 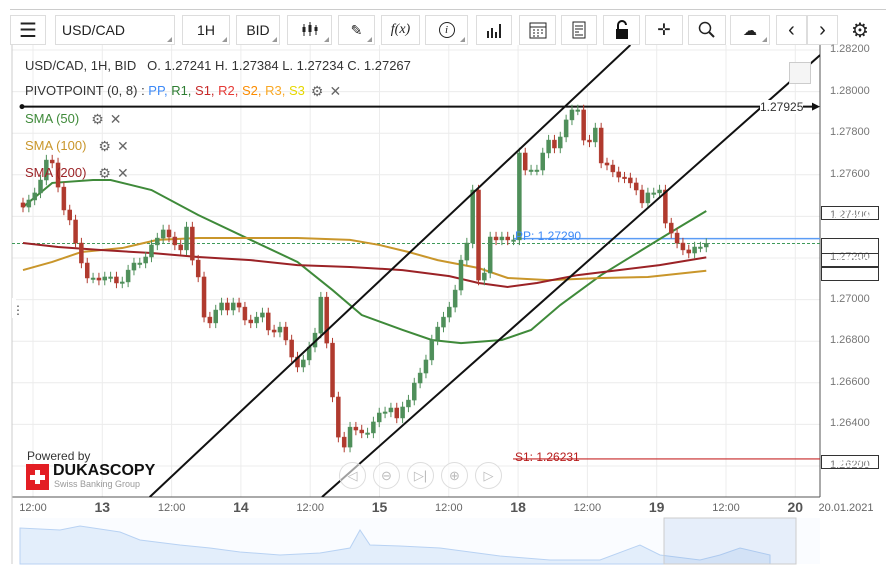 What do you see at coordinates (226, 90) in the screenshot?
I see `pivot-items: PP, R1, S1, R2, S2, R3, S3` at bounding box center [226, 90].